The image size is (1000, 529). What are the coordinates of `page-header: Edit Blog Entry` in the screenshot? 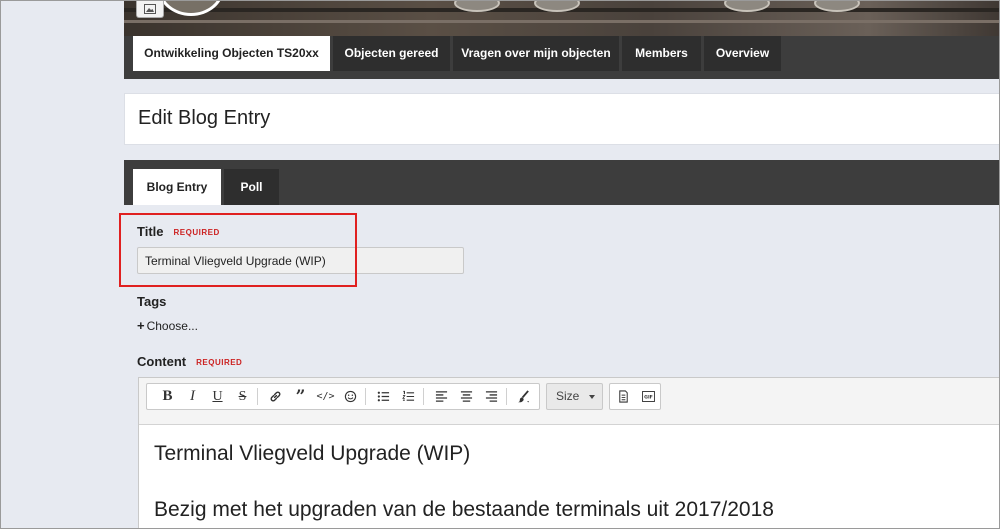 It's located at (562, 119).